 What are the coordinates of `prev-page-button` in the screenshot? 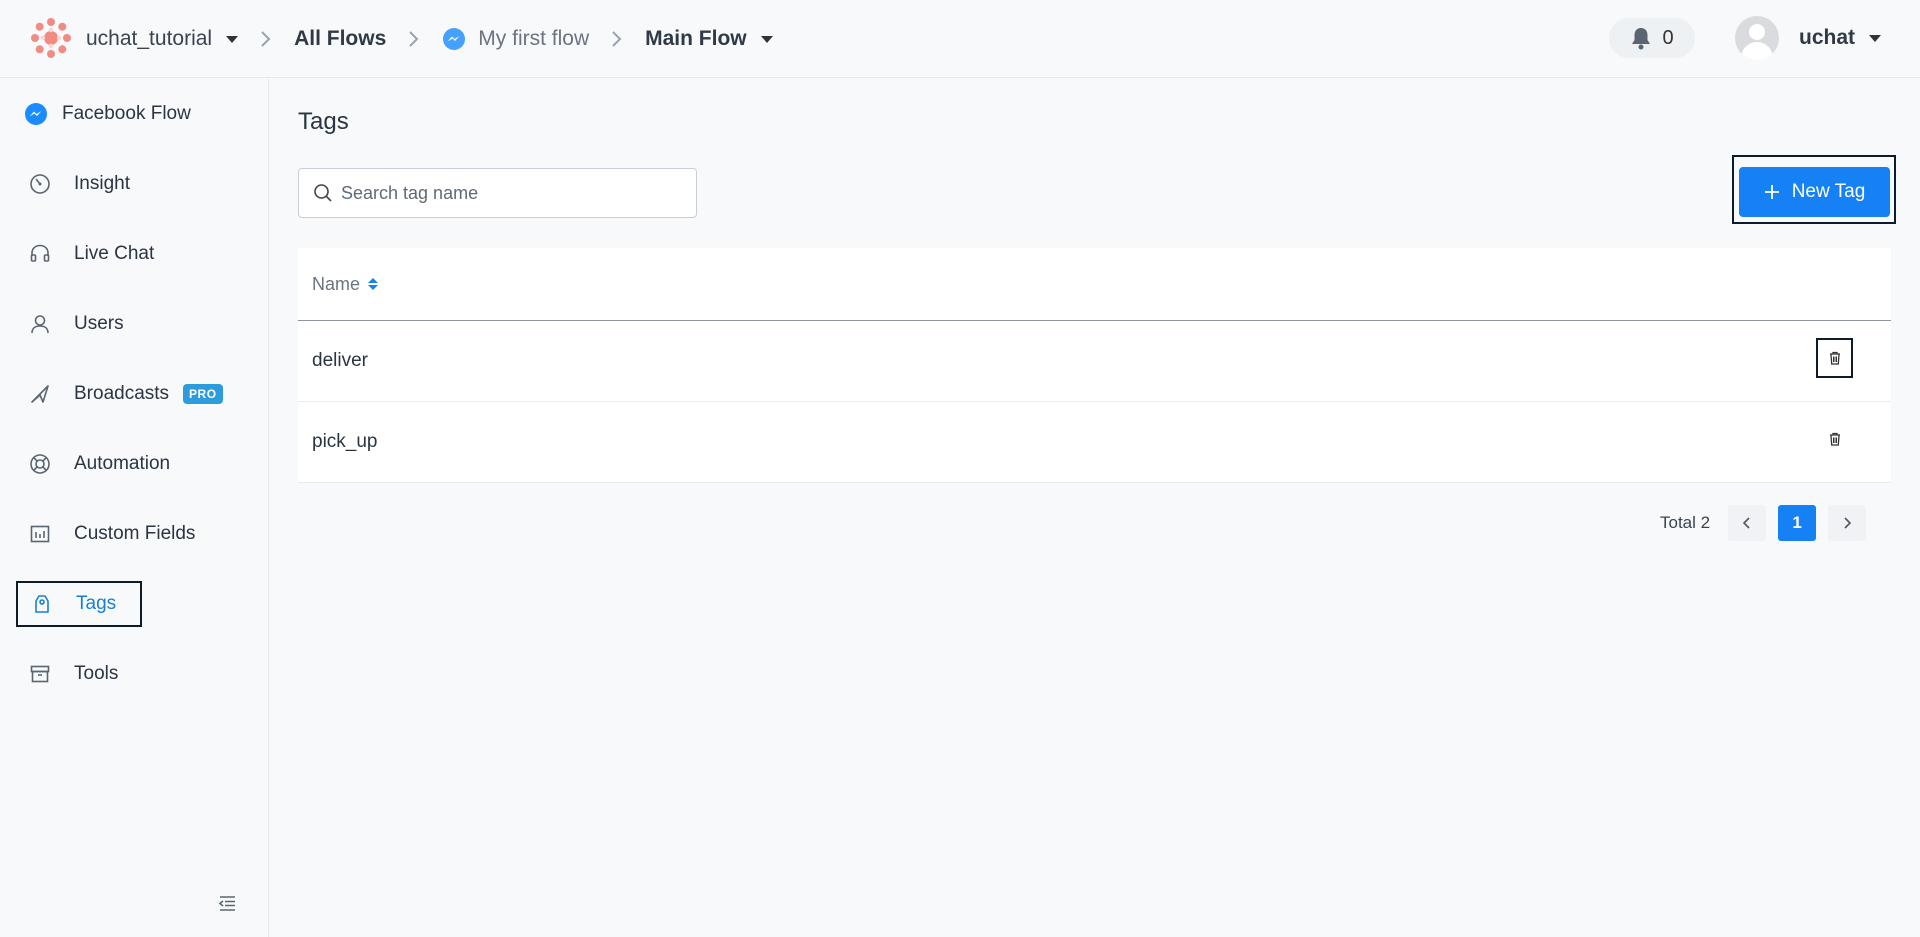 It's located at (1747, 523).